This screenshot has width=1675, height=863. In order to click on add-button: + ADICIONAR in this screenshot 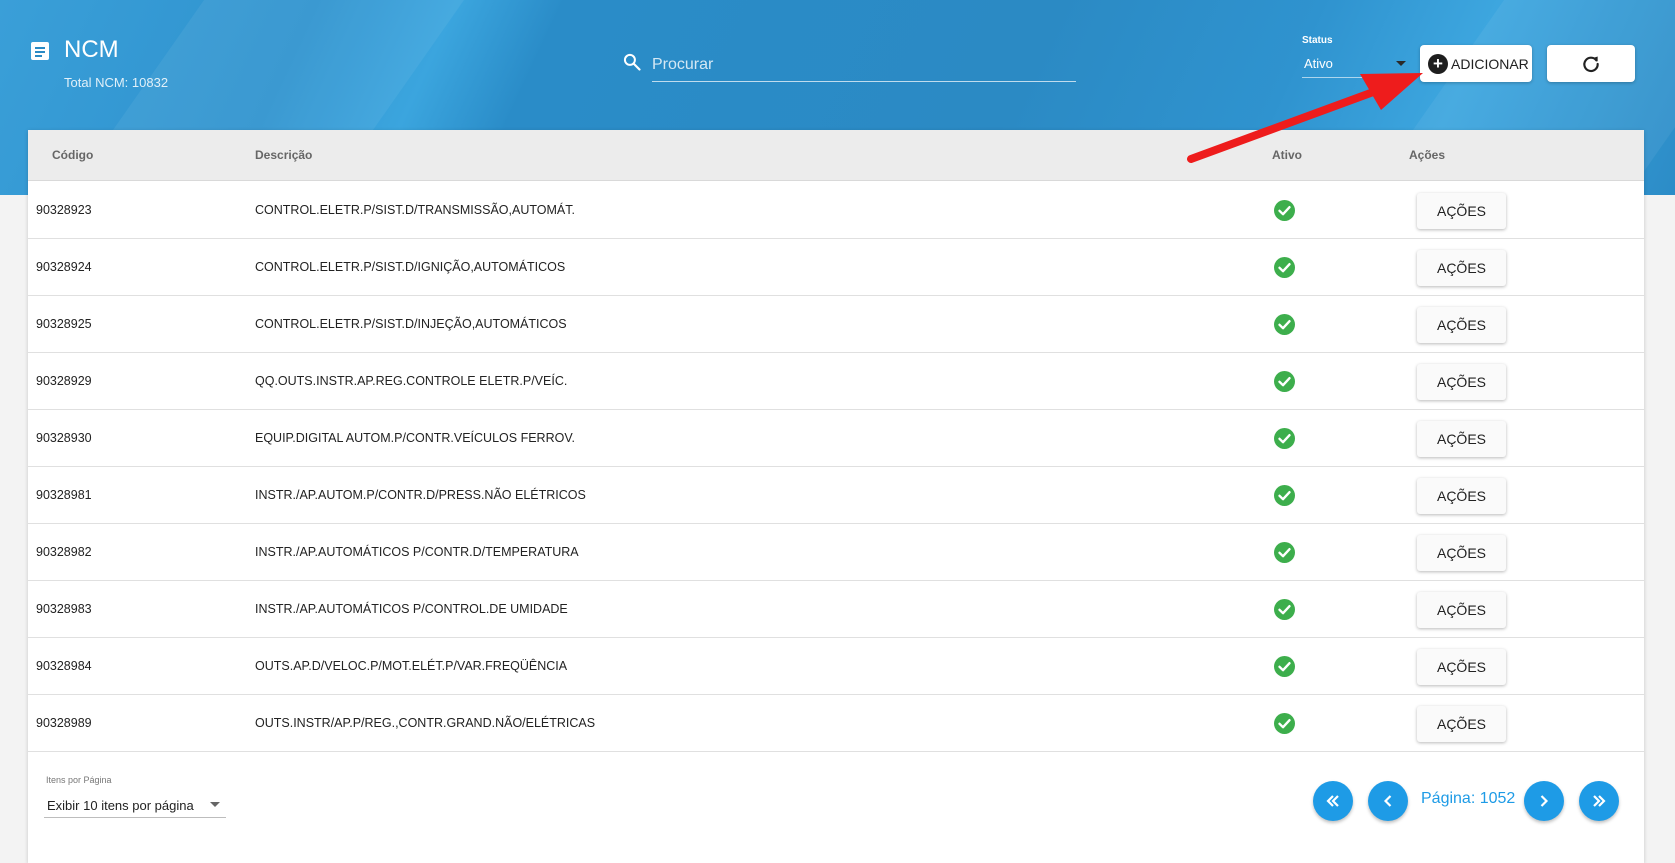, I will do `click(1476, 63)`.